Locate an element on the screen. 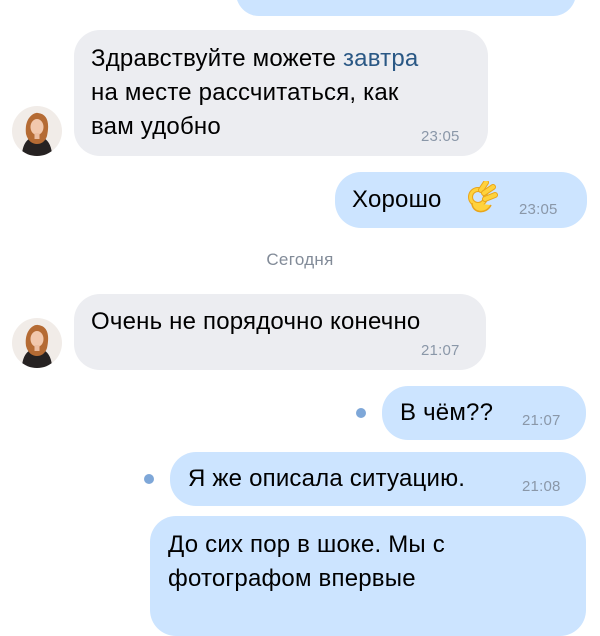  message-text: Хорошо is located at coordinates (397, 199).